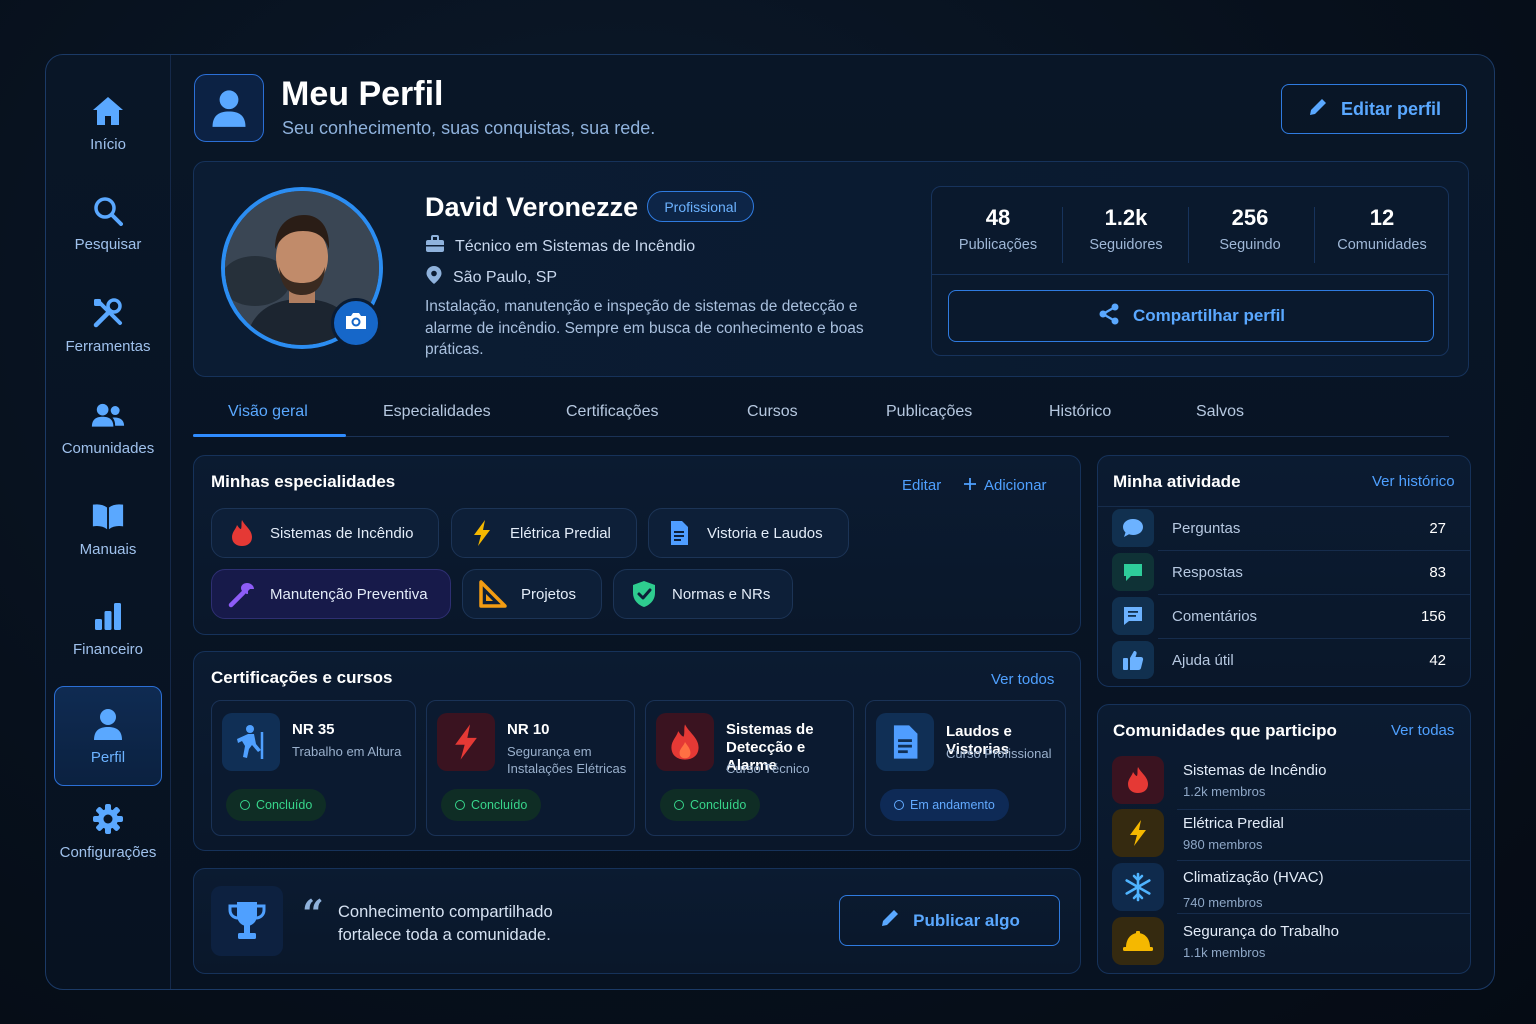 The width and height of the screenshot is (1536, 1024). What do you see at coordinates (108, 244) in the screenshot?
I see `sidebar-item-label: Pesquisar` at bounding box center [108, 244].